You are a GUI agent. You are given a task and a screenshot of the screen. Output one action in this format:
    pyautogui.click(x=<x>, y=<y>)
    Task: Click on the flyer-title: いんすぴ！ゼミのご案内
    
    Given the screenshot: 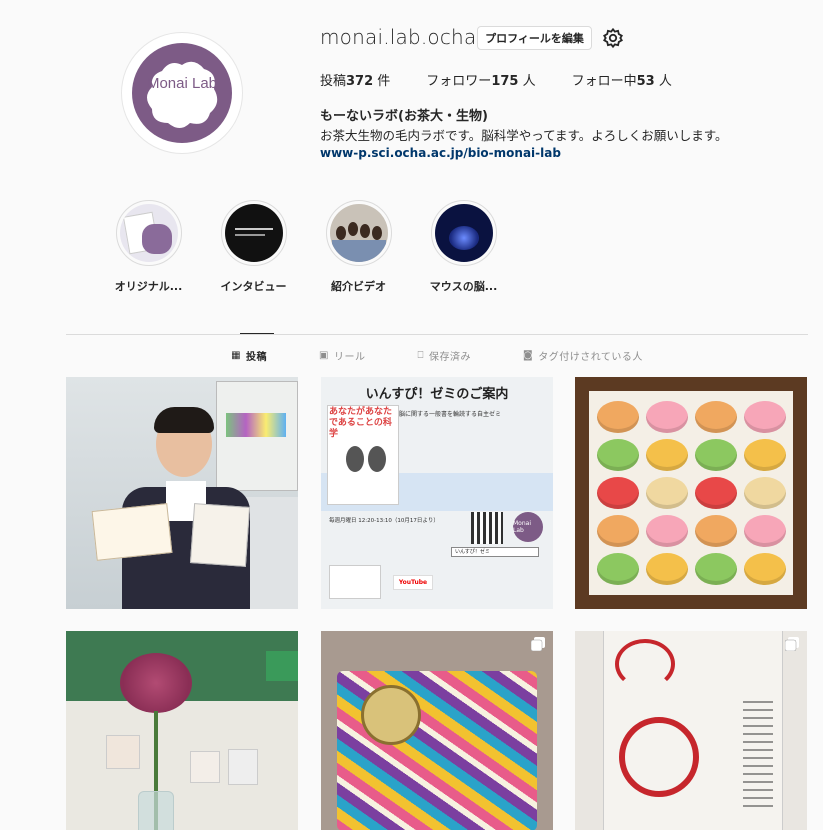 What is the action you would take?
    pyautogui.click(x=437, y=394)
    